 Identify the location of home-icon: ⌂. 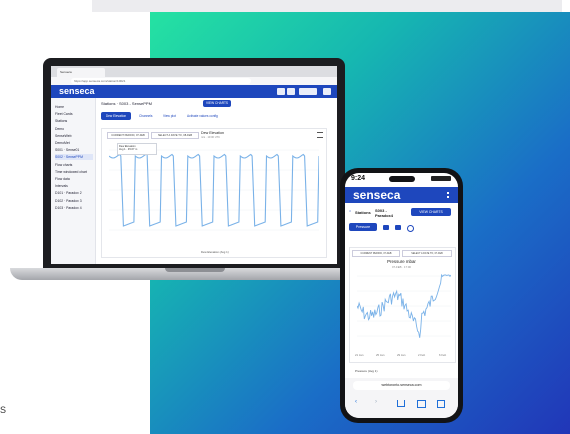
(350, 211).